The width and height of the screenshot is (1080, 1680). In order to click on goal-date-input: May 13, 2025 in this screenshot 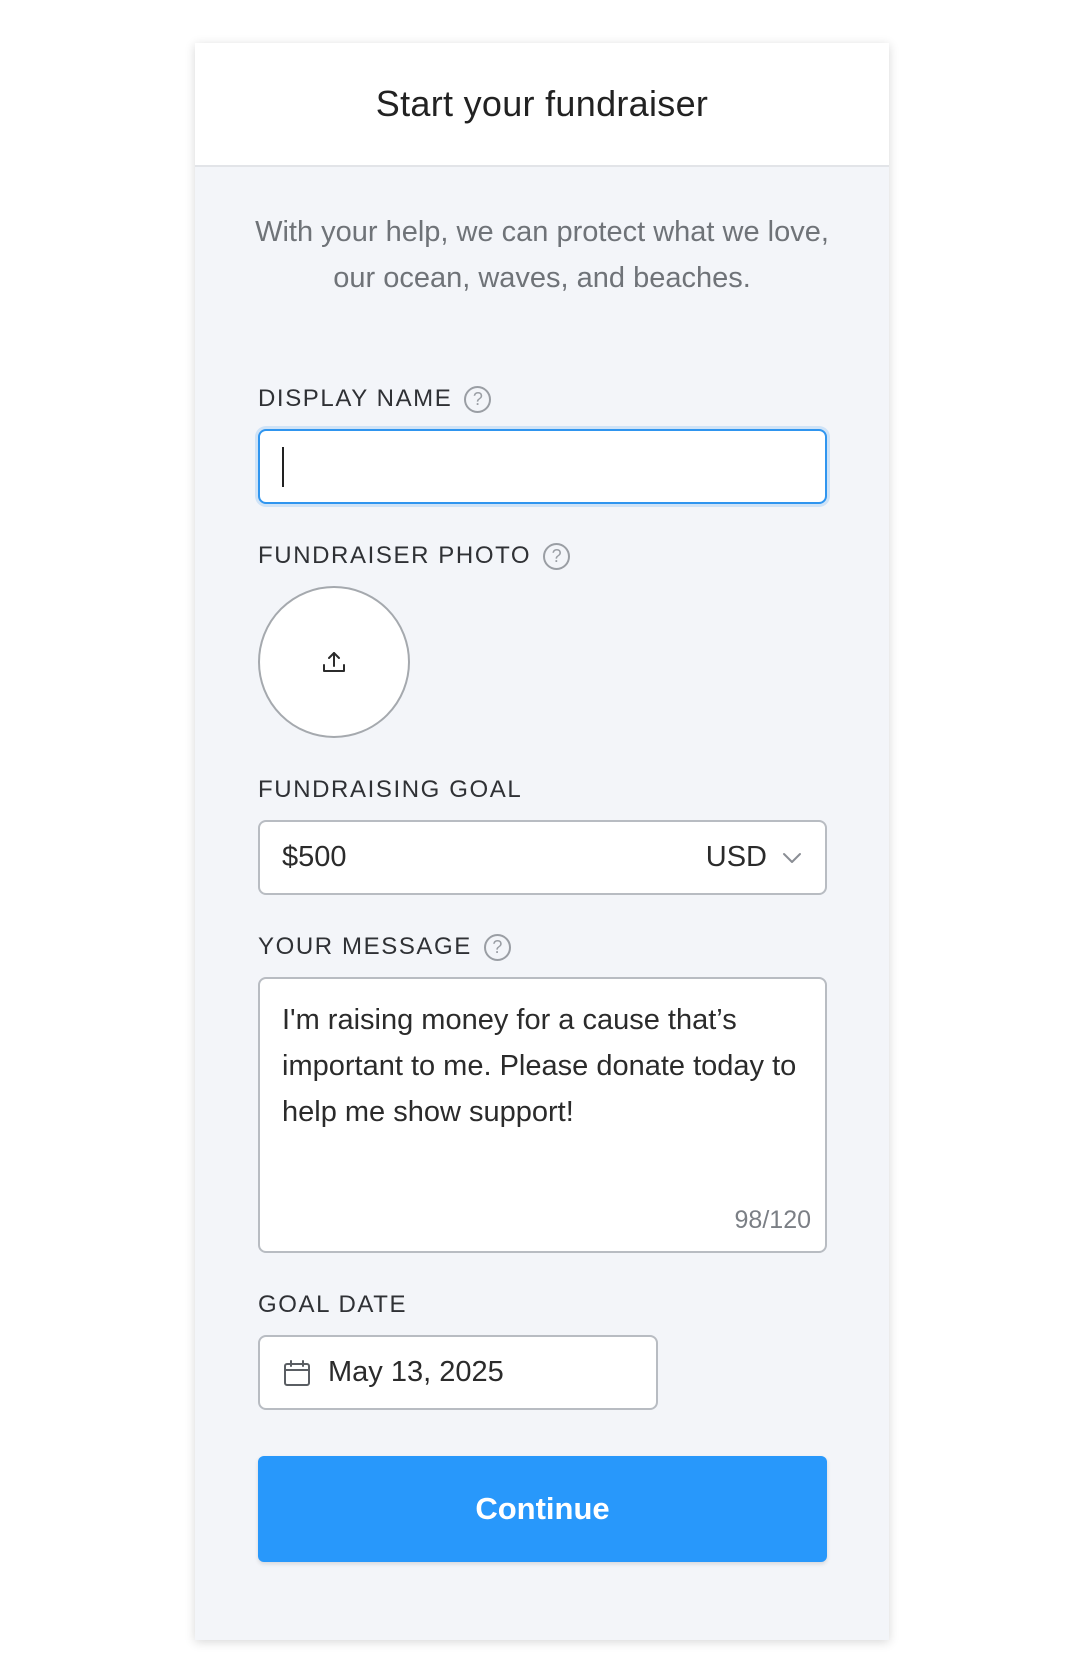, I will do `click(458, 1372)`.